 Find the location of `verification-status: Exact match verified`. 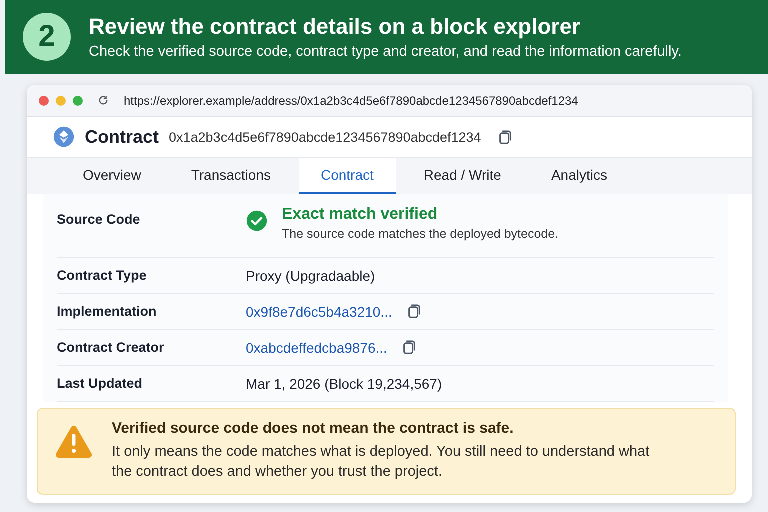

verification-status: Exact match verified is located at coordinates (360, 215).